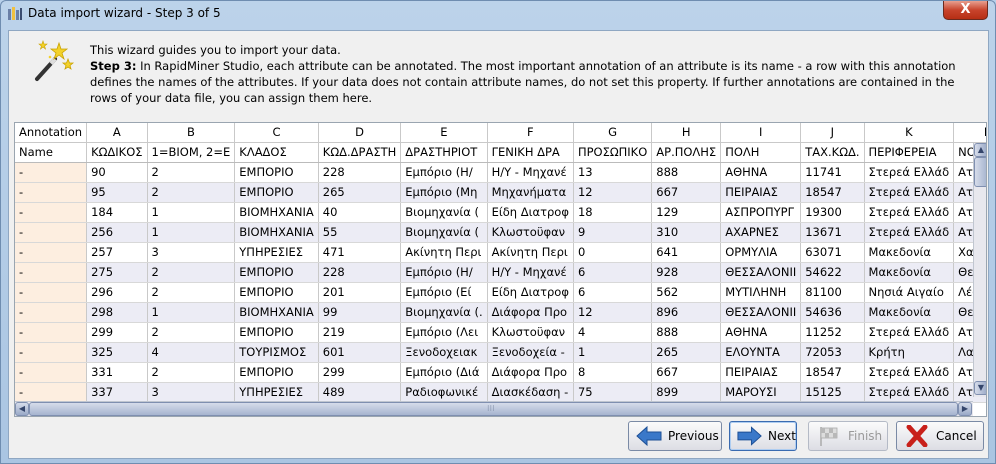 The width and height of the screenshot is (996, 464). I want to click on table-cell: Είδη Διατροφ, so click(530, 292).